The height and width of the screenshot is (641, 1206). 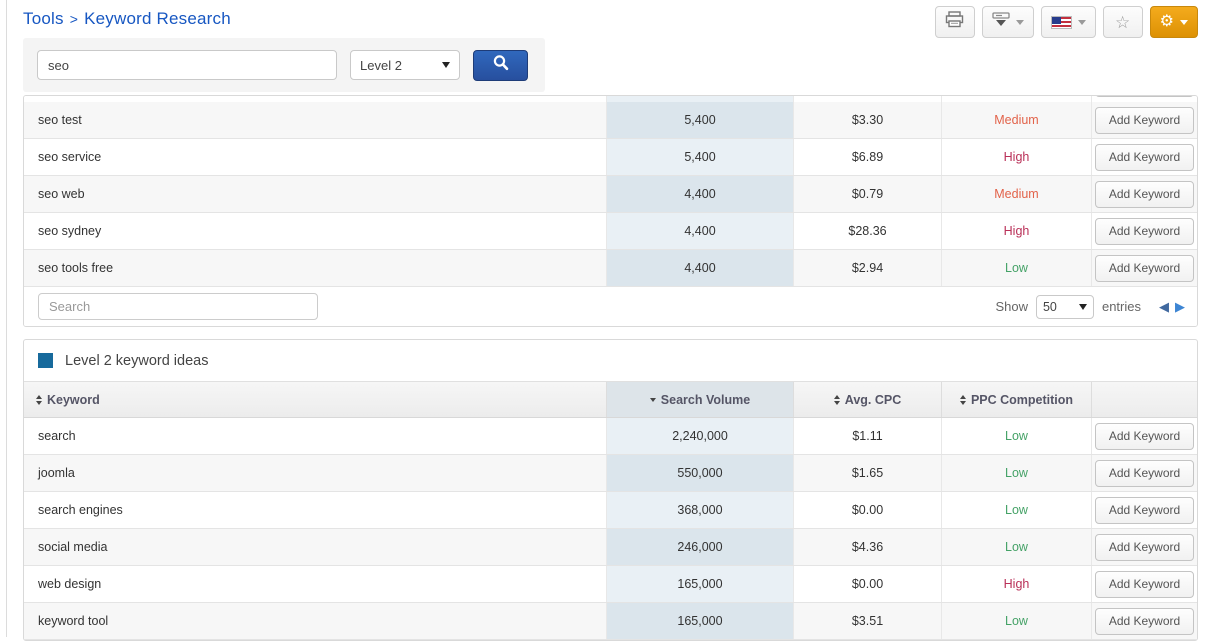 I want to click on column-header-ppc-competition: PPC Competition, so click(x=1016, y=399).